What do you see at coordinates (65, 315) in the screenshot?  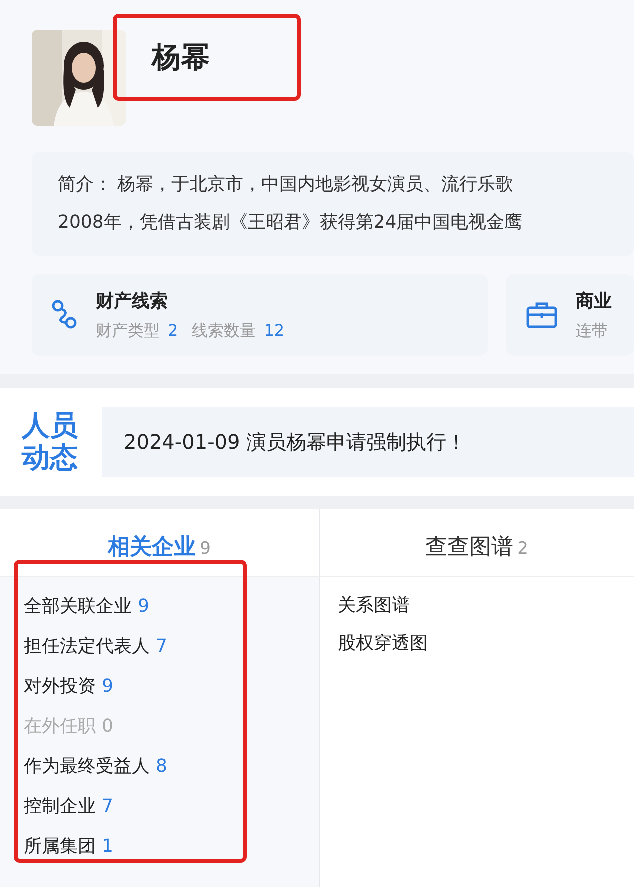 I see `link-nodes-icon` at bounding box center [65, 315].